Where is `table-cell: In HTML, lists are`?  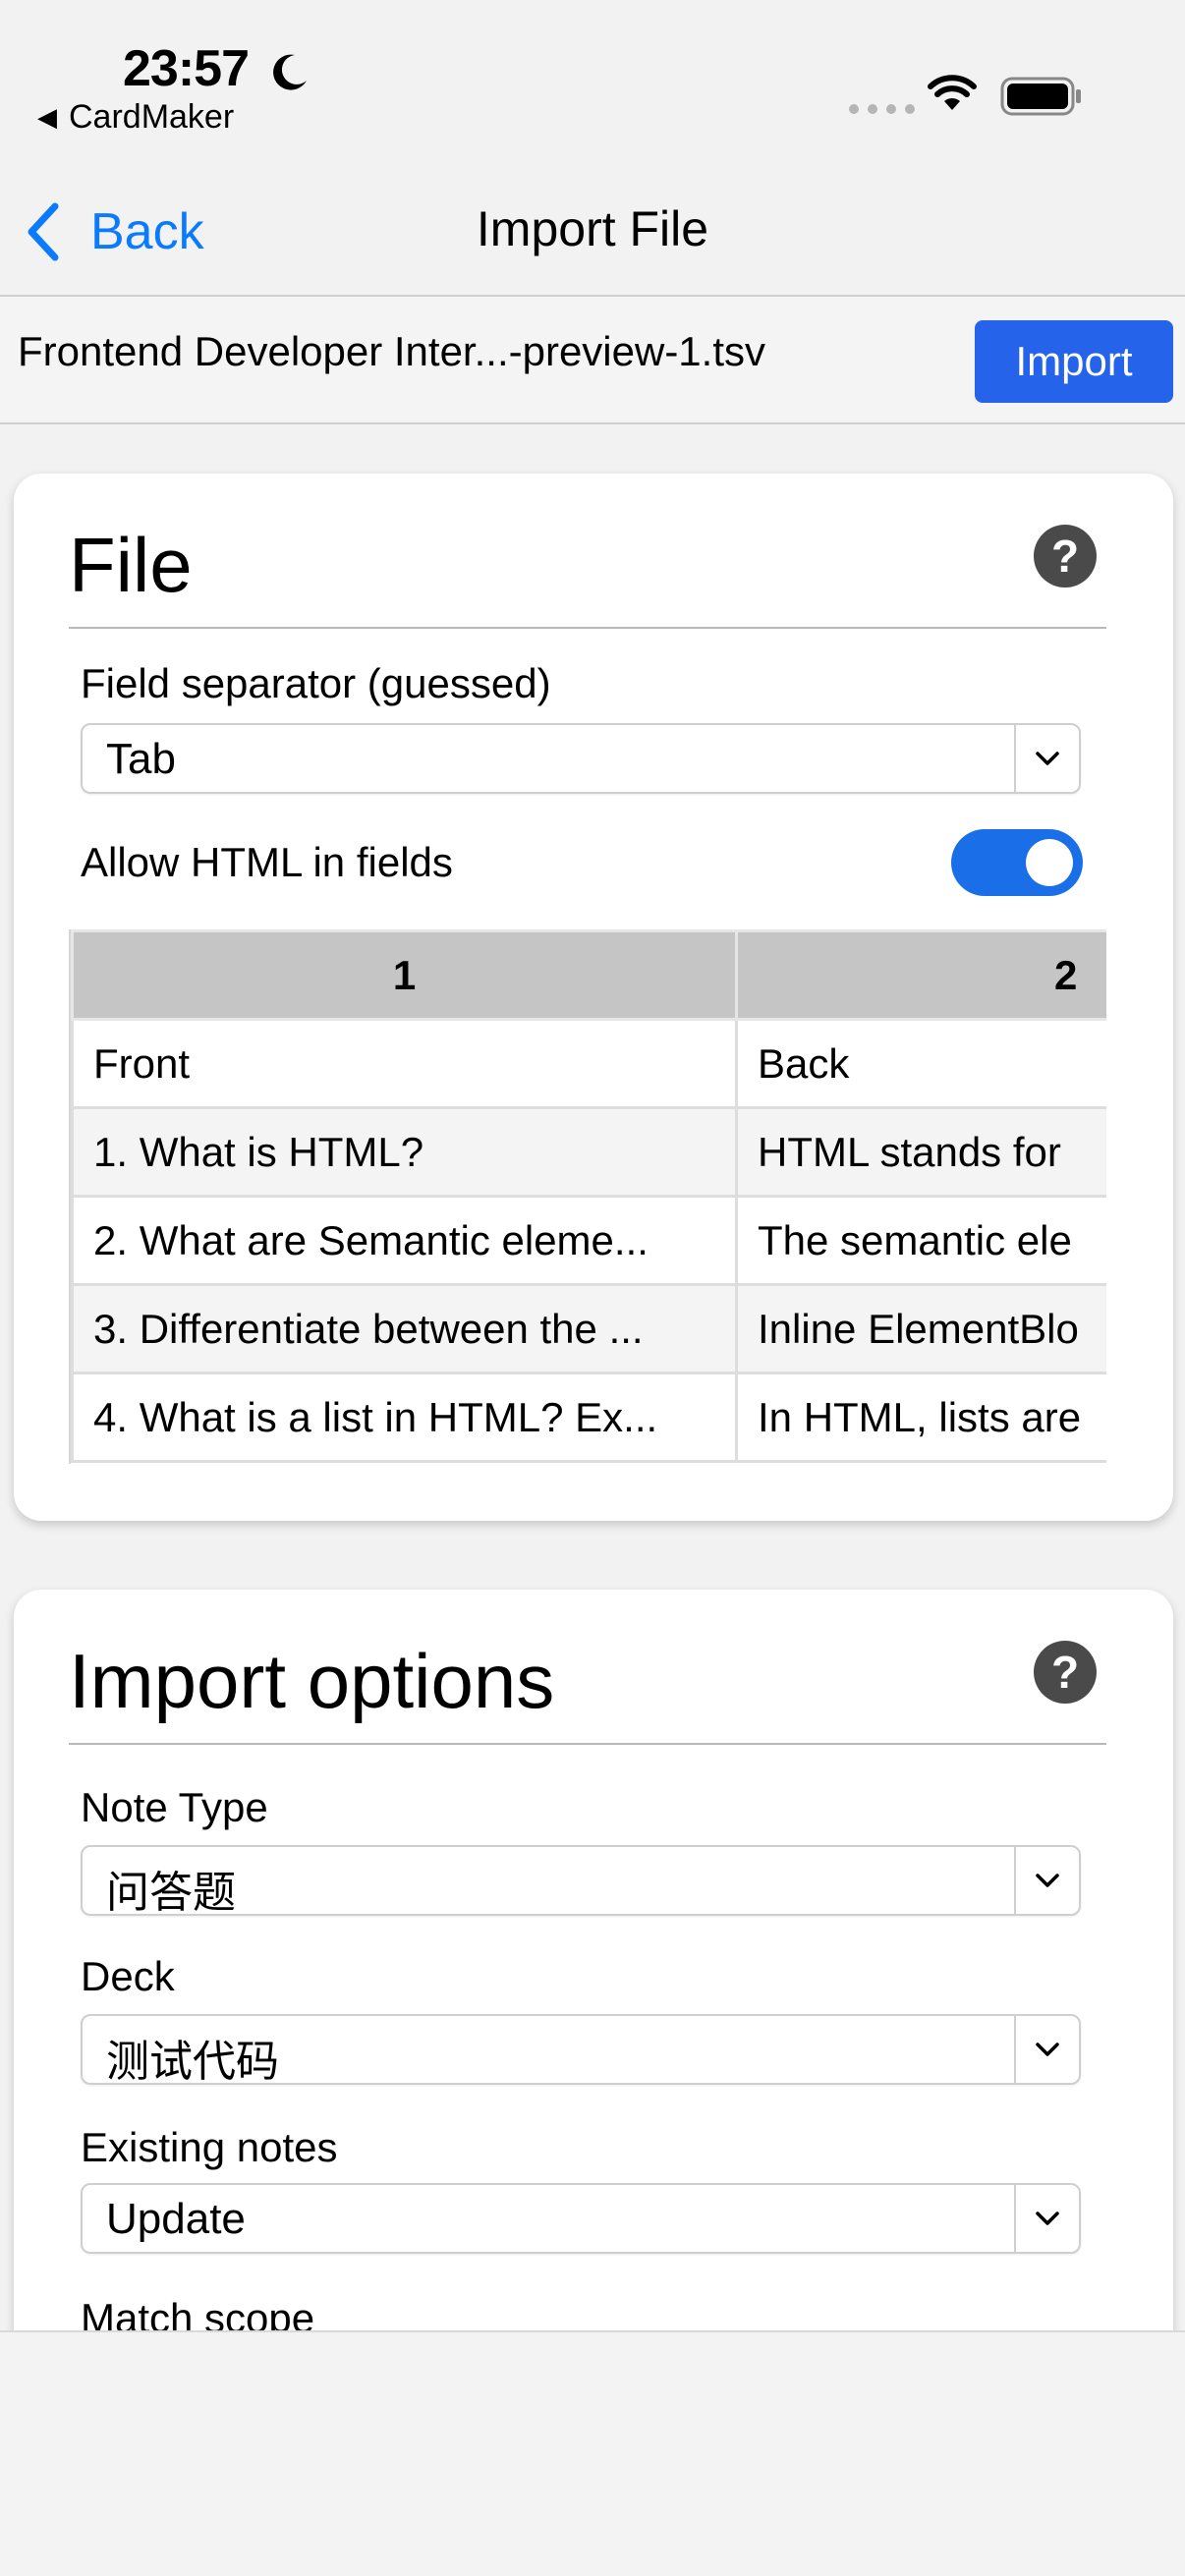 table-cell: In HTML, lists are is located at coordinates (921, 1417).